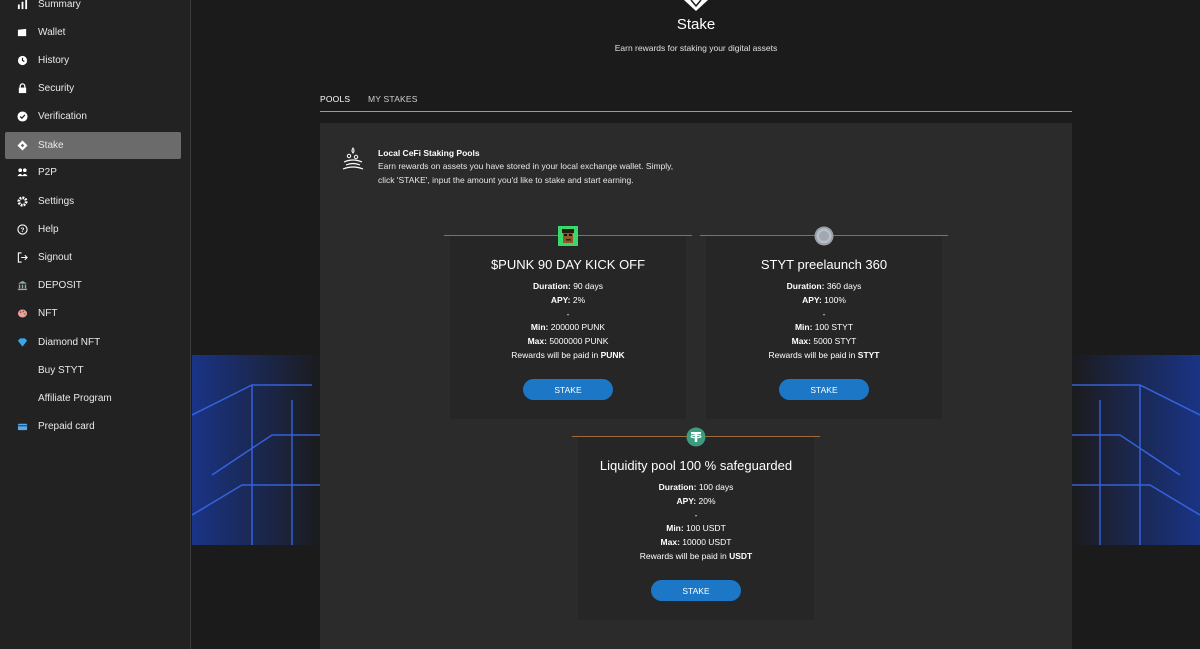  Describe the element at coordinates (69, 342) in the screenshot. I see `sidebar-item-label: Diamond NFT` at that location.